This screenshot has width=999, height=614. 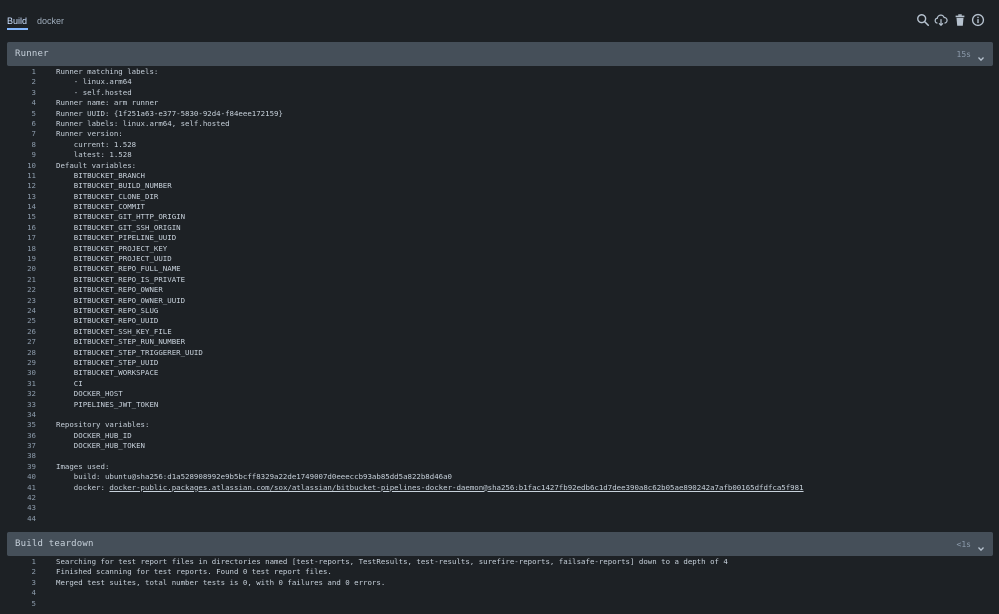 I want to click on line-number: 24, so click(x=18, y=311).